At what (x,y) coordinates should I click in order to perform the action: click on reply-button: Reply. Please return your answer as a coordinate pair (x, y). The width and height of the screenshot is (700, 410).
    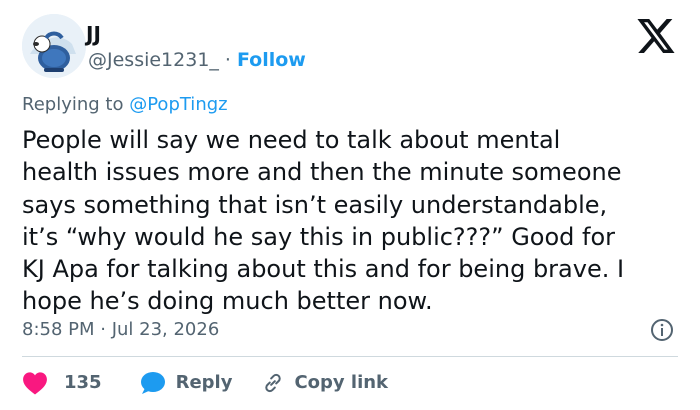
    Looking at the image, I should click on (186, 383).